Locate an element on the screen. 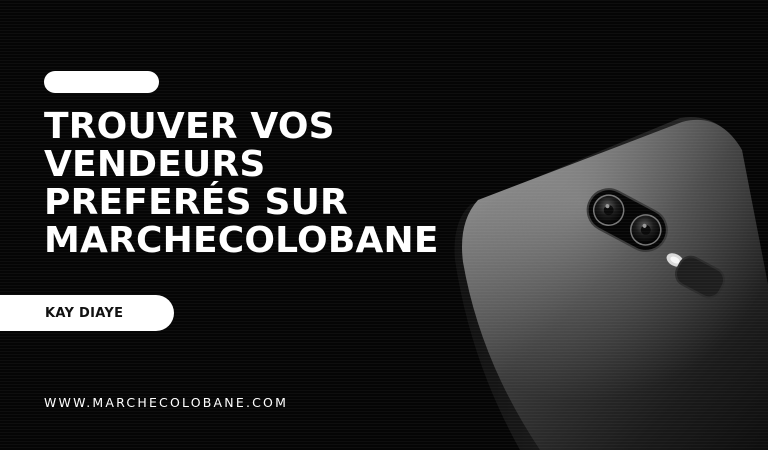 This screenshot has width=768, height=450. headline-line-4: MARCHECOLOBANE is located at coordinates (241, 240).